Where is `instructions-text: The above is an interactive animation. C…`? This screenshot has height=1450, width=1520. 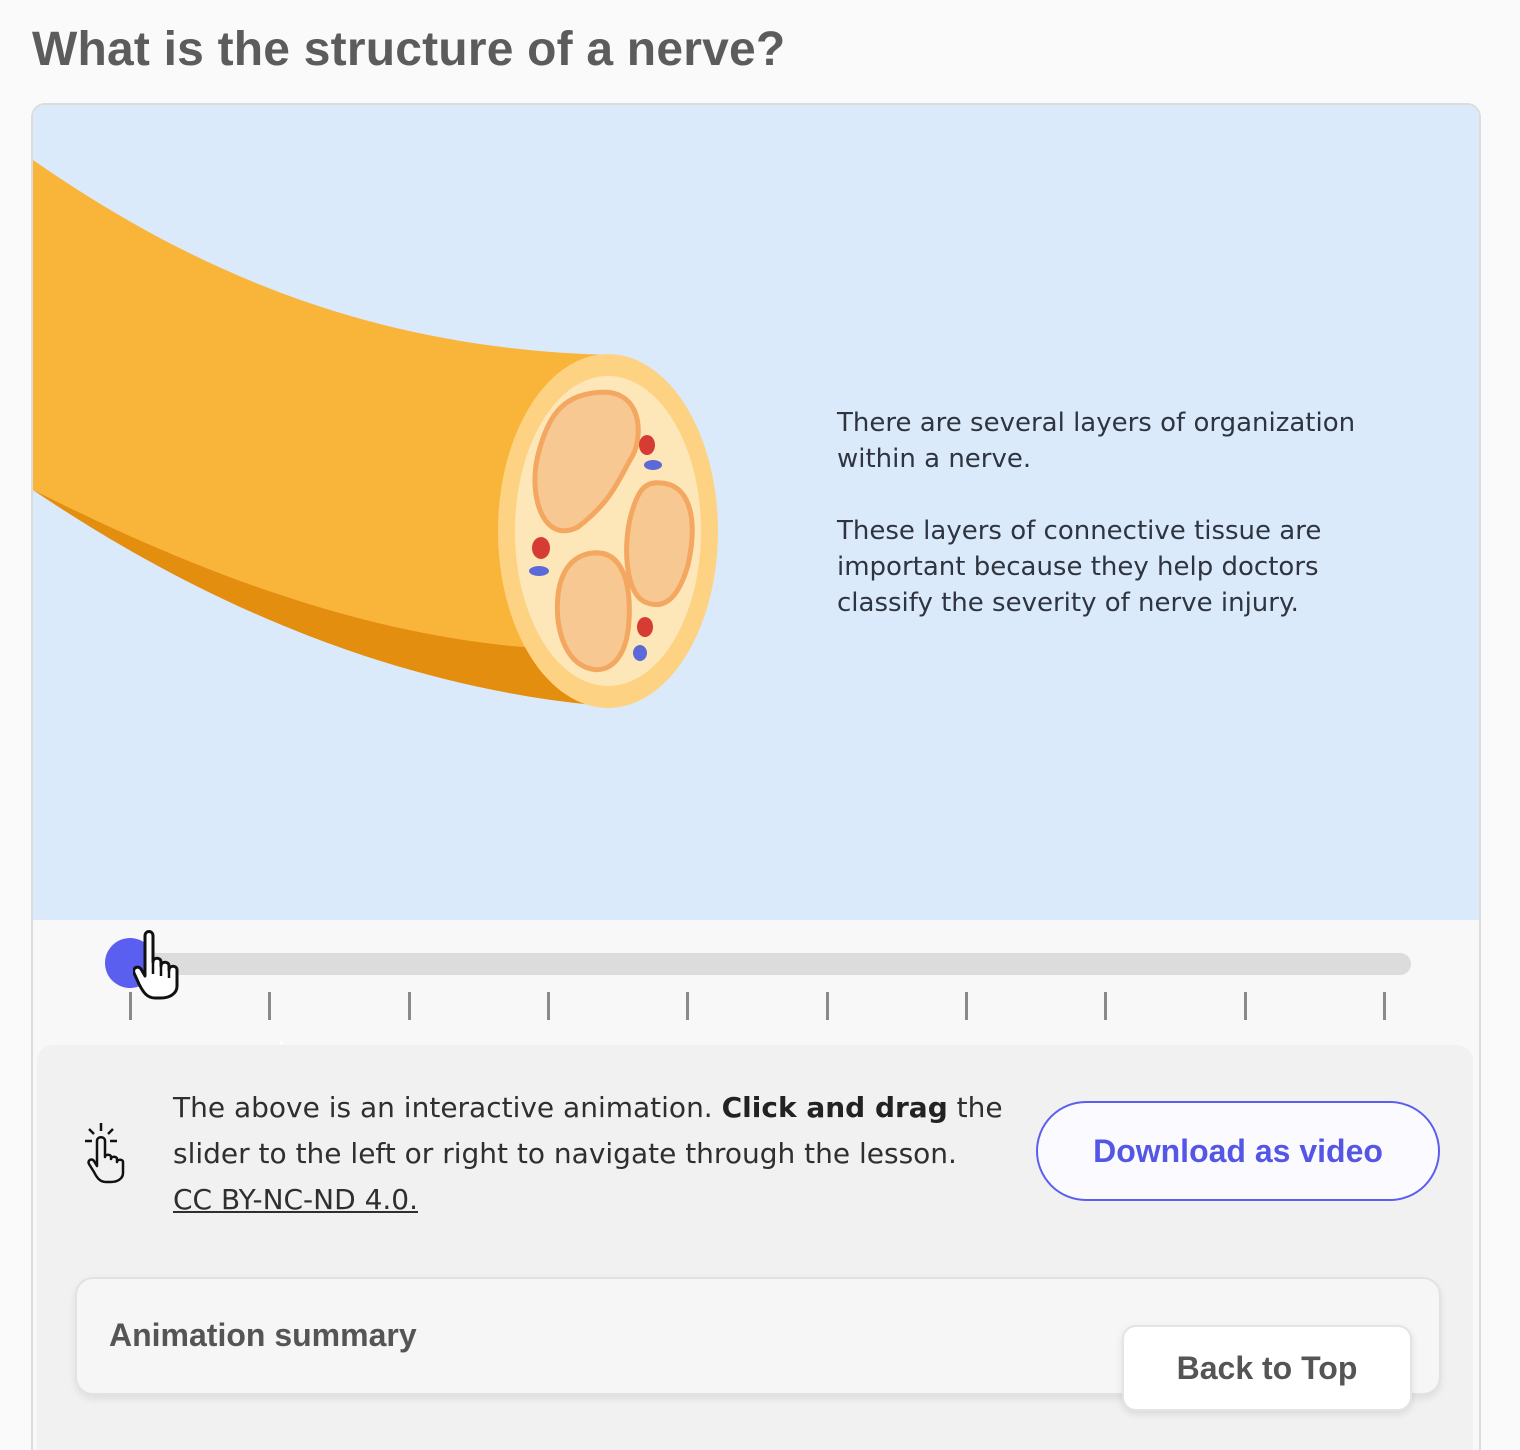 instructions-text: The above is an interactive animation. C… is located at coordinates (588, 1154).